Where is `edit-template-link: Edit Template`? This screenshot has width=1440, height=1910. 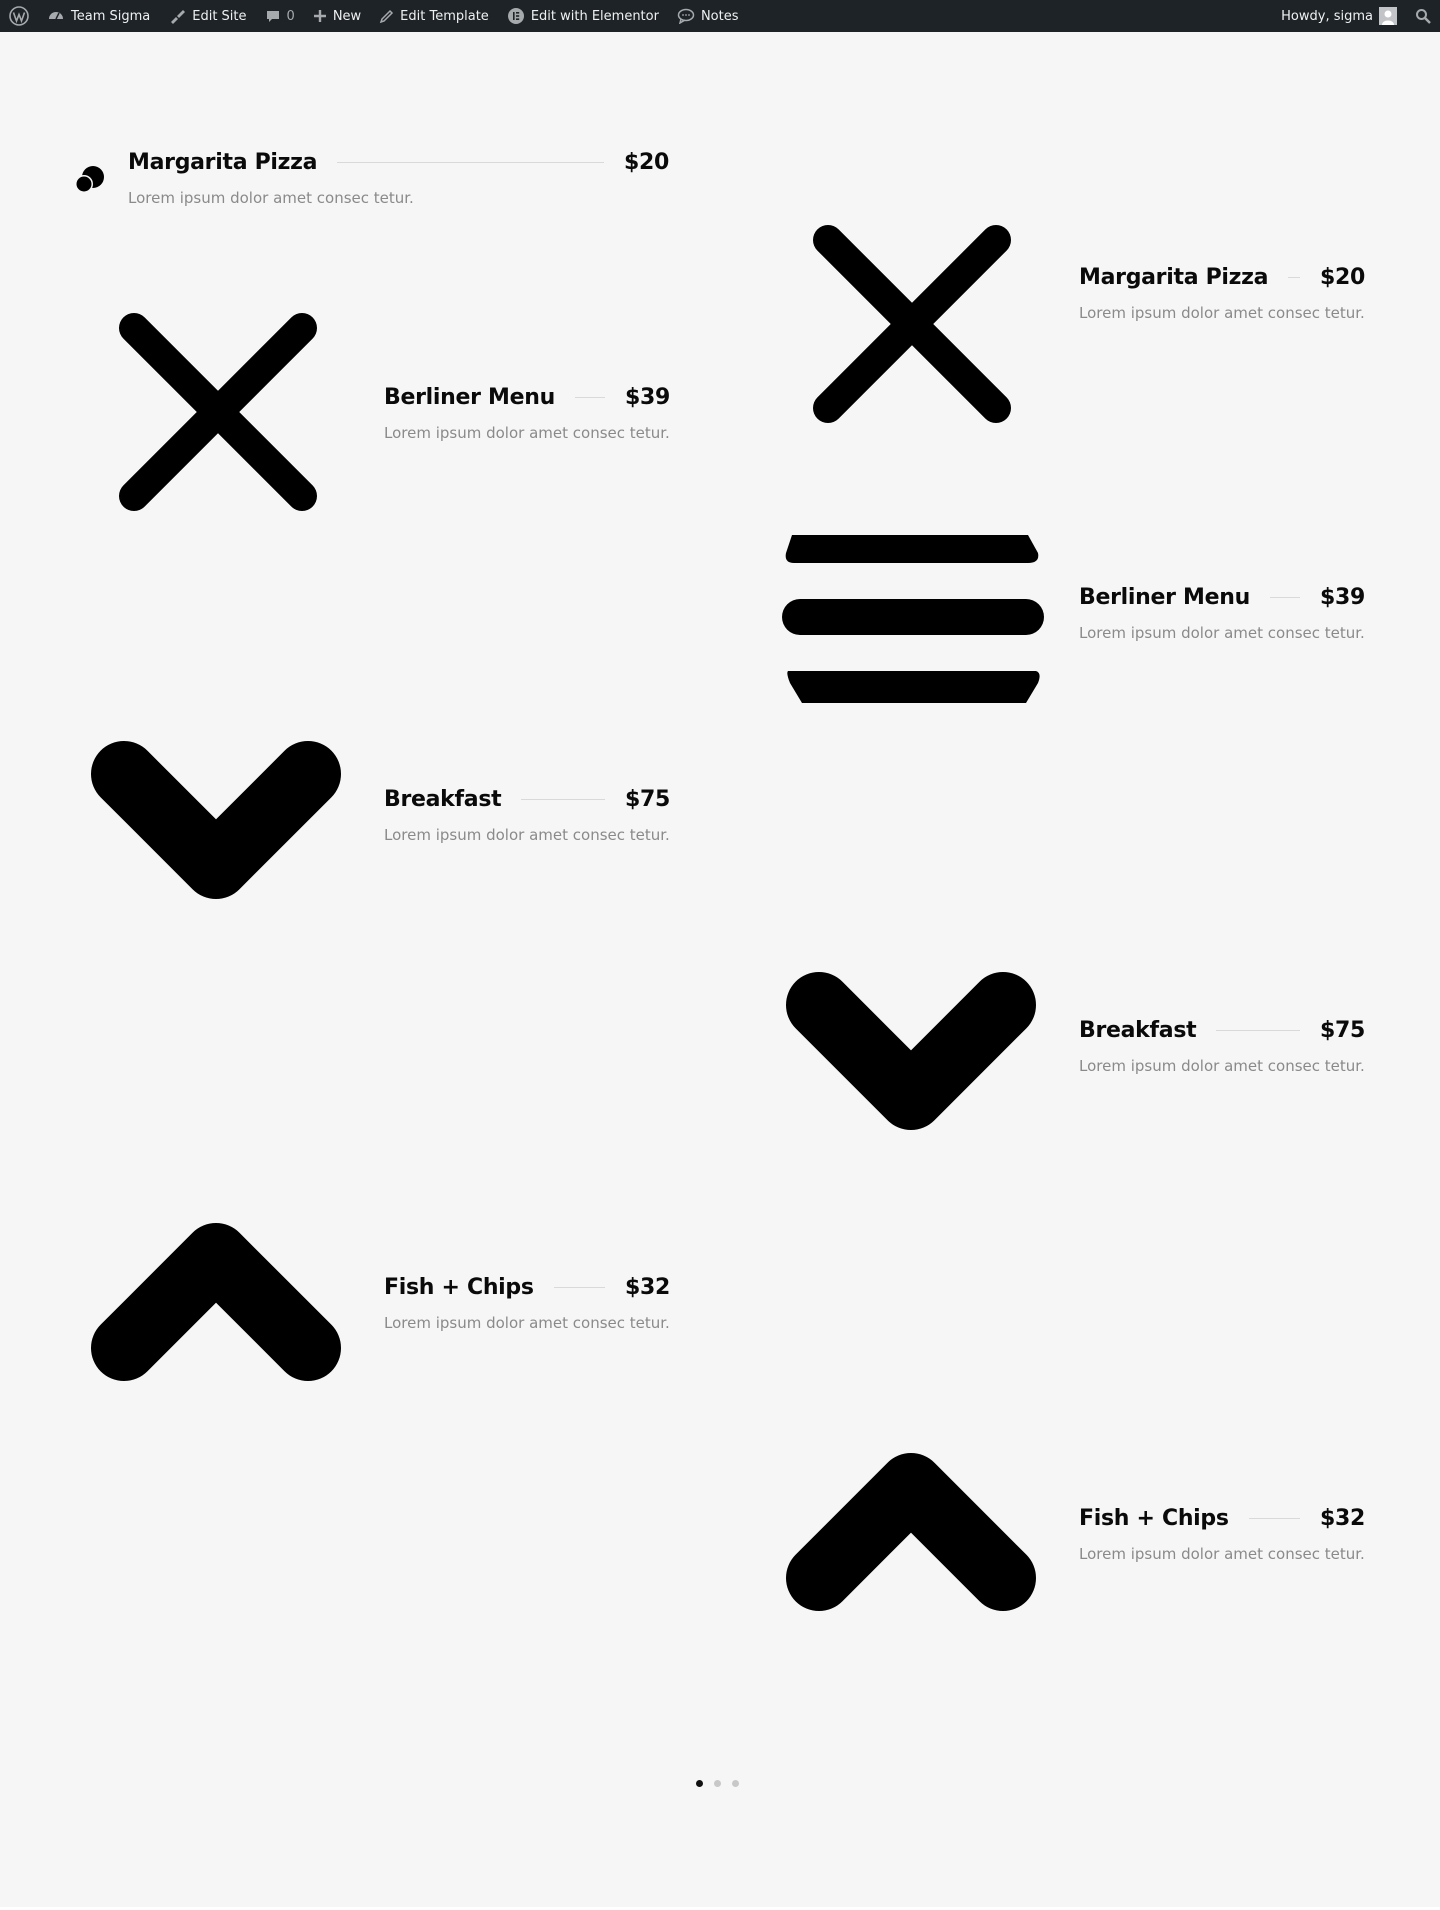
edit-template-link: Edit Template is located at coordinates (434, 16).